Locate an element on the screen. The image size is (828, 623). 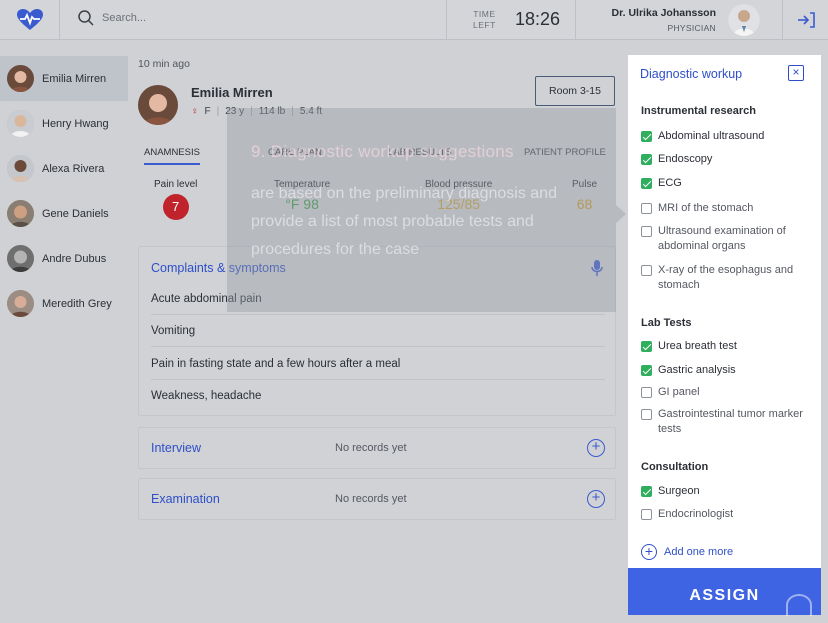
tooltip-arrow is located at coordinates (621, 214).